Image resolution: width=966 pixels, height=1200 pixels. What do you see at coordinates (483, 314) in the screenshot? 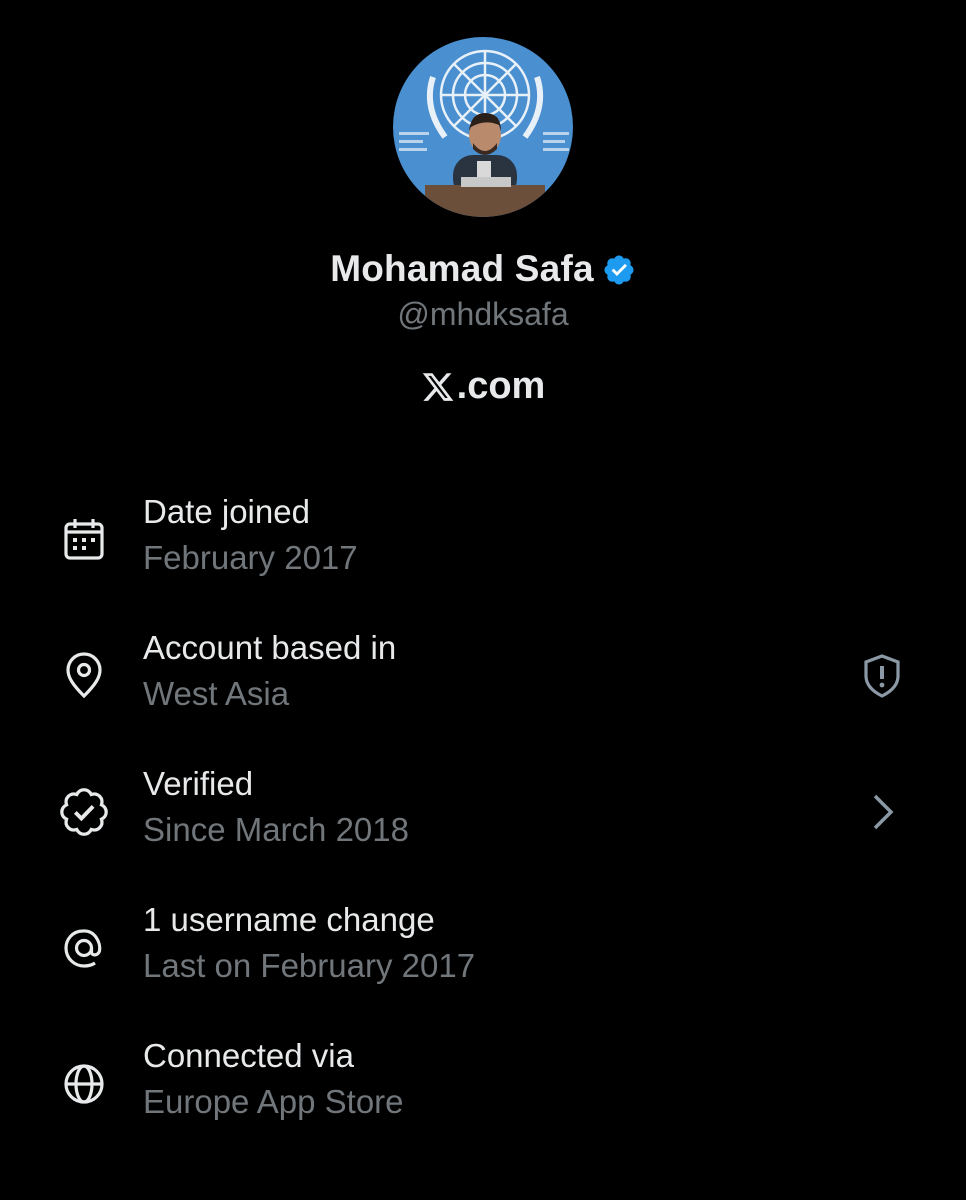
I see `profile-handle: @mhdksafa` at bounding box center [483, 314].